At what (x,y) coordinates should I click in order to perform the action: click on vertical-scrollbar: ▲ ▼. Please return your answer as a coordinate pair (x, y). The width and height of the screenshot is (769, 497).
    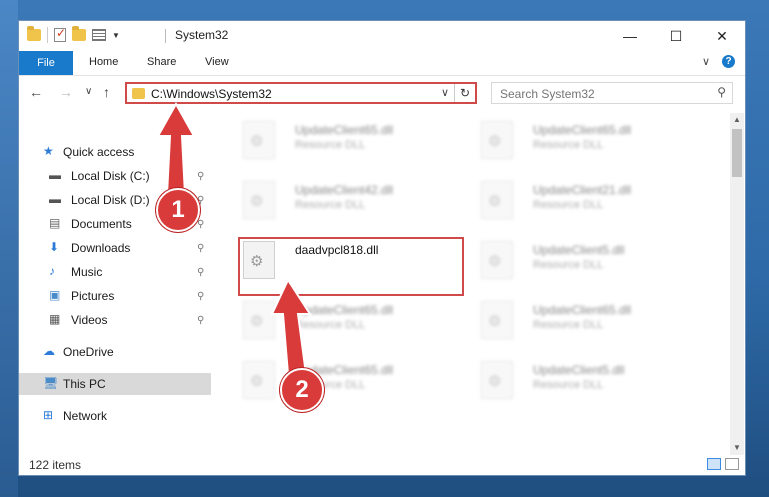
    Looking at the image, I should click on (737, 284).